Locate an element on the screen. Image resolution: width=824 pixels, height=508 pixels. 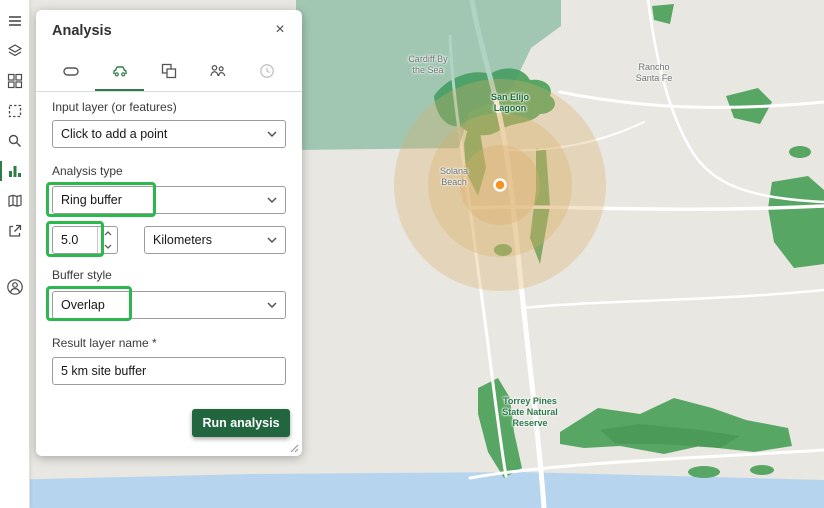
tab-drive-time is located at coordinates (120, 71).